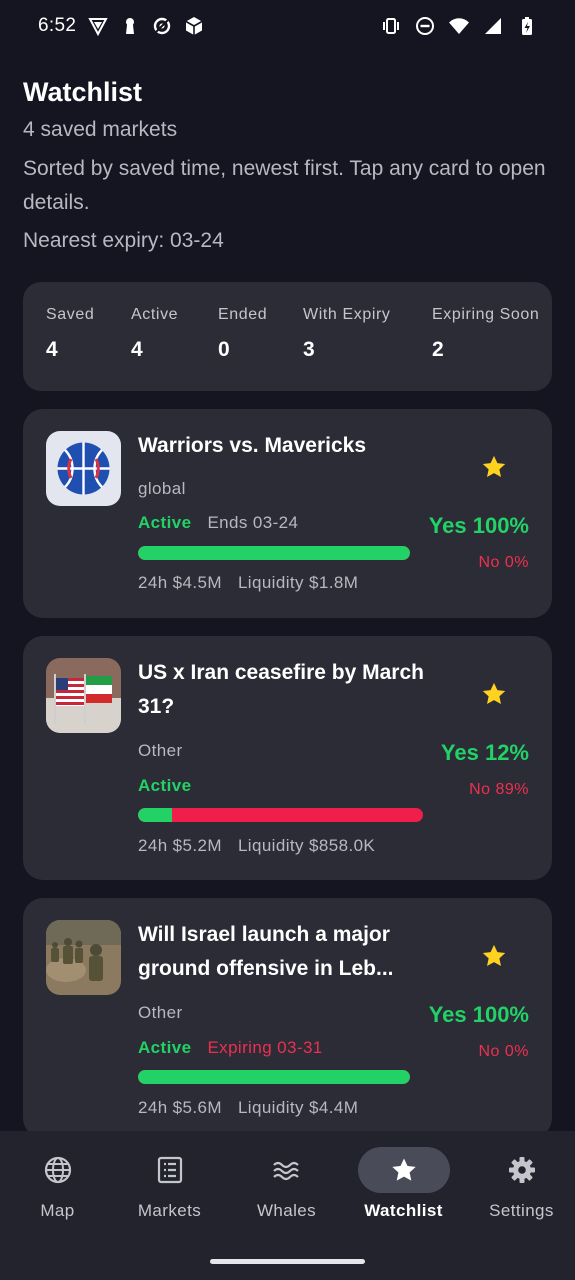 The width and height of the screenshot is (575, 1280). I want to click on box-icon, so click(194, 26).